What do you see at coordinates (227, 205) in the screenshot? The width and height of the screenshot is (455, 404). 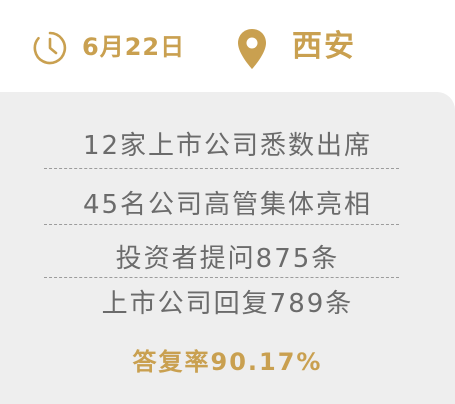 I see `stat-executives-present: 45名公司高管集体亮相` at bounding box center [227, 205].